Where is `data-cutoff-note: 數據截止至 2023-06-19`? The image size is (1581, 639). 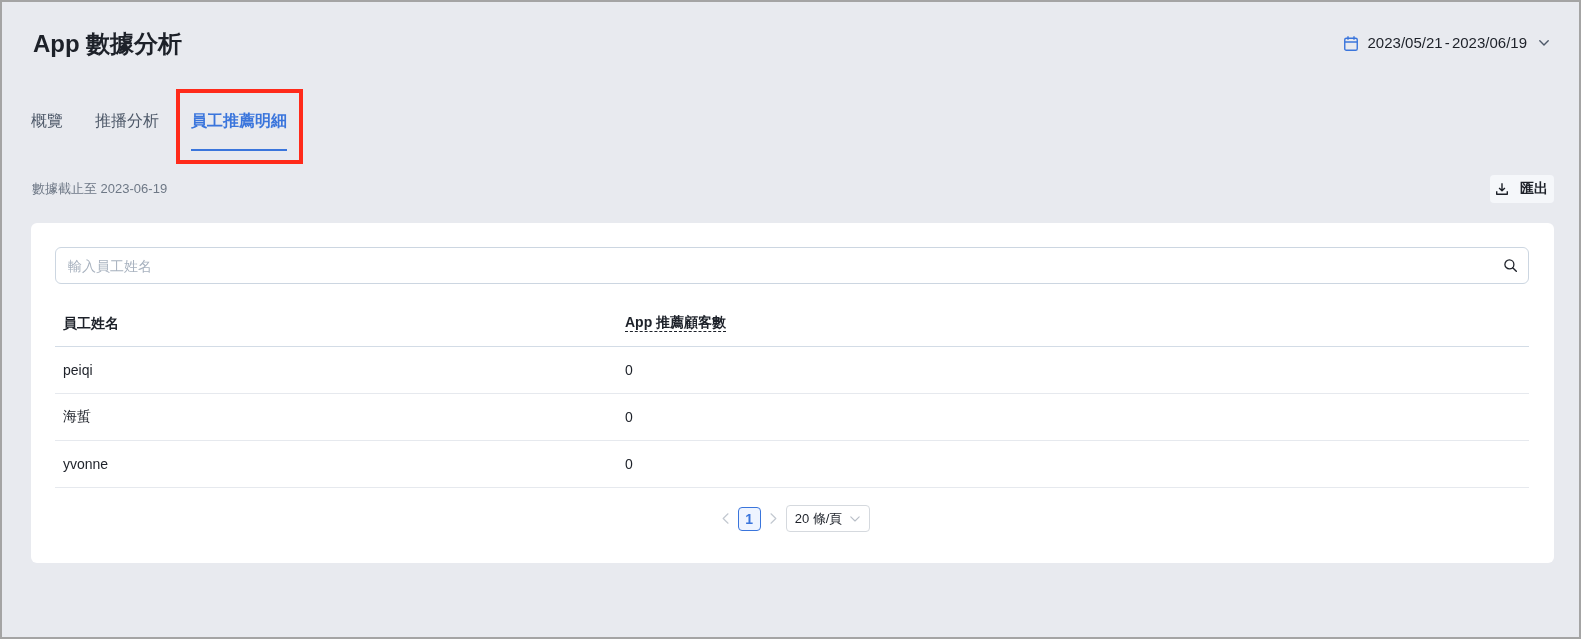
data-cutoff-note: 數據截止至 2023-06-19 is located at coordinates (99, 189).